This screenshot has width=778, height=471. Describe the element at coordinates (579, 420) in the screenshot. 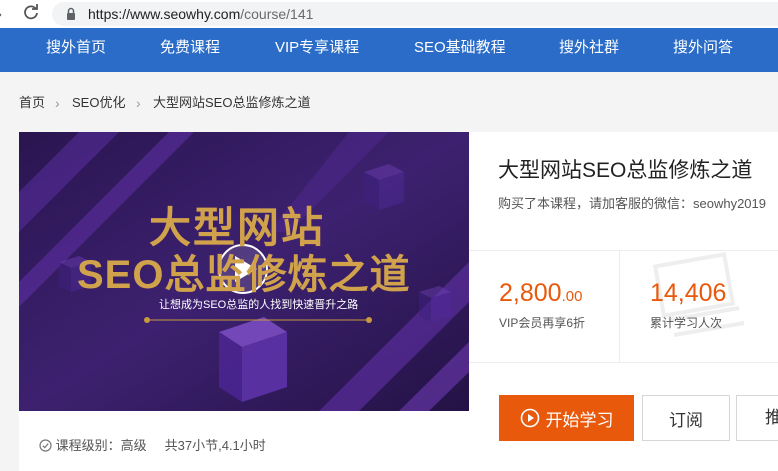

I see `start-learning-label: 开始学习` at that location.